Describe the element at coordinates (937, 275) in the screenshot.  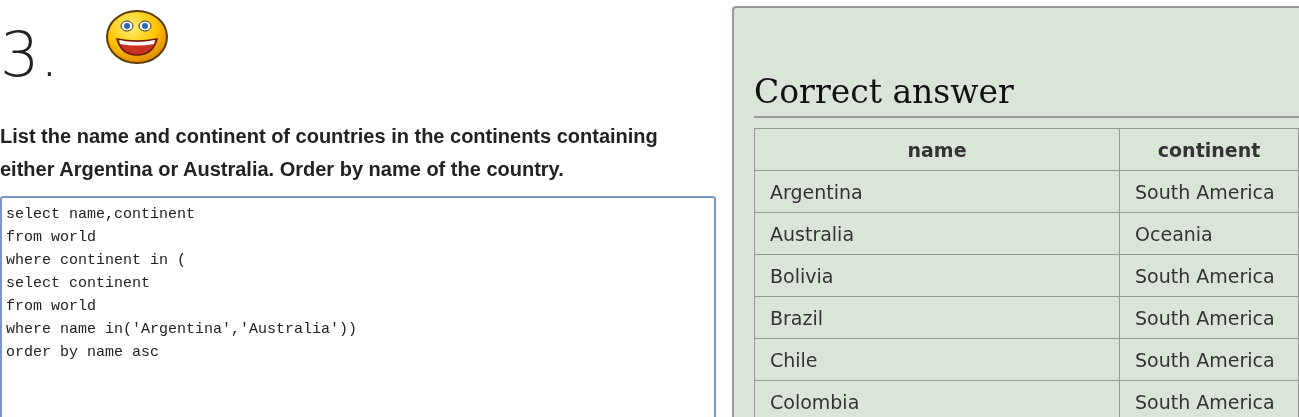
I see `table-cell: Bolivia` at that location.